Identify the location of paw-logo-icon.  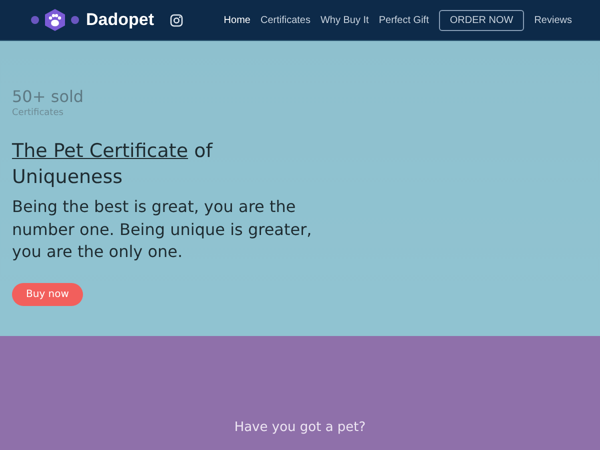
(55, 20).